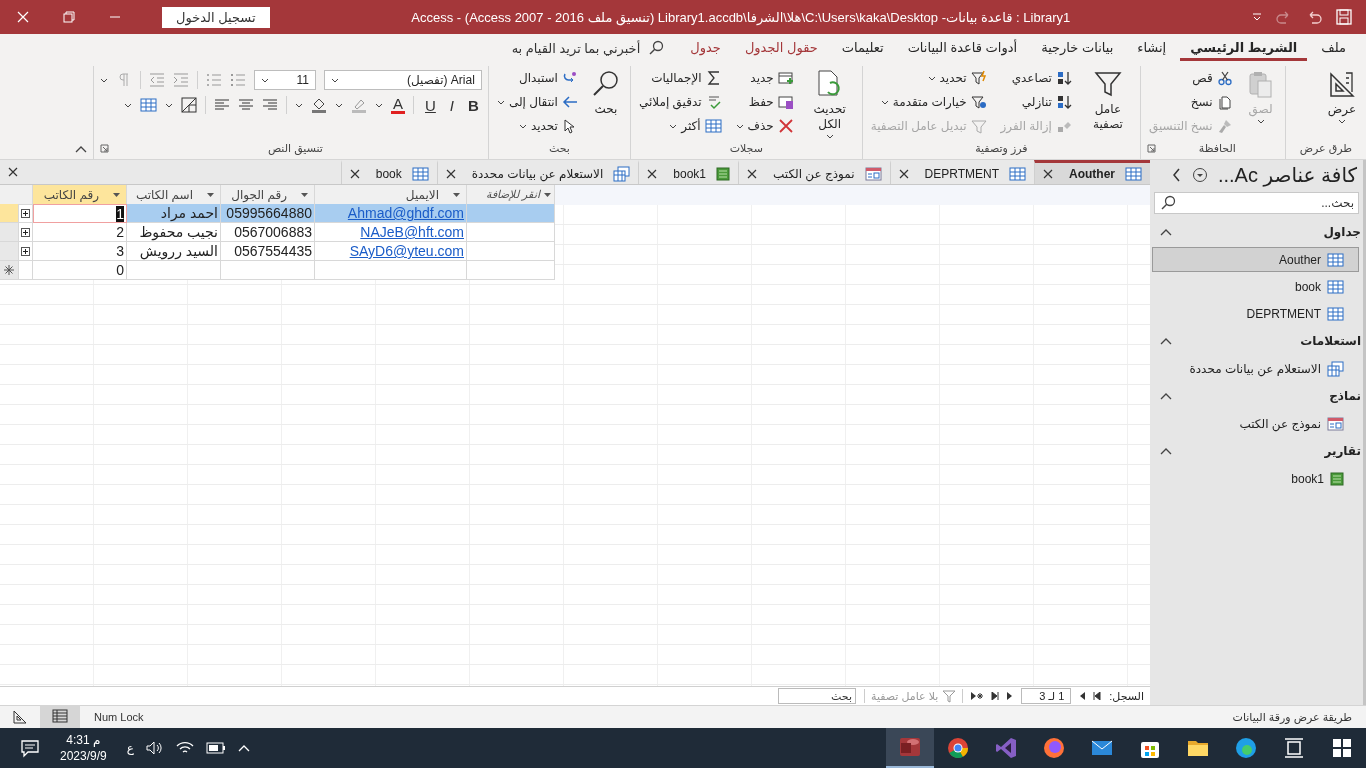 This screenshot has height=768, width=1366. I want to click on ribbon-button: حفظ, so click(764, 102).